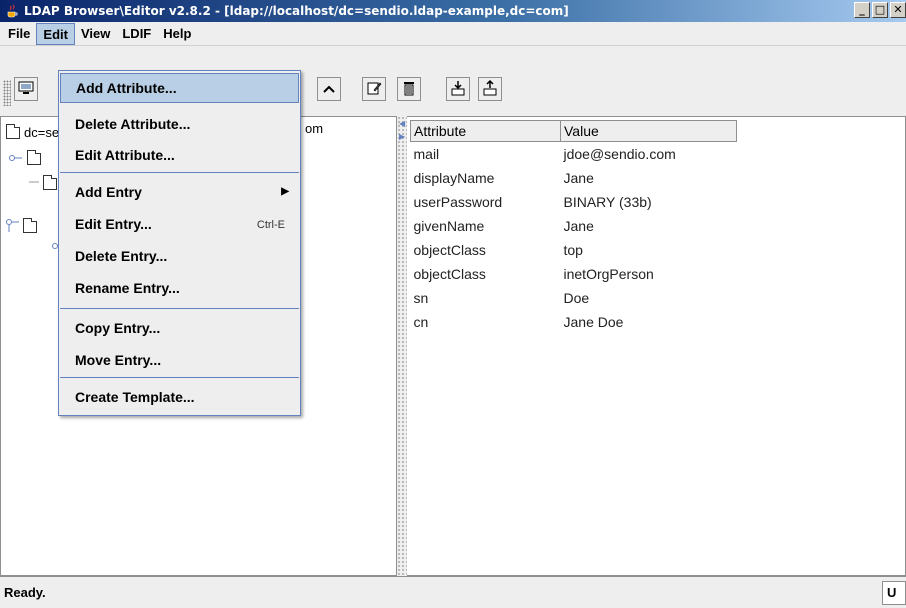 This screenshot has height=608, width=906. Describe the element at coordinates (402, 123) in the screenshot. I see `collapse-left-icon: ◀` at that location.